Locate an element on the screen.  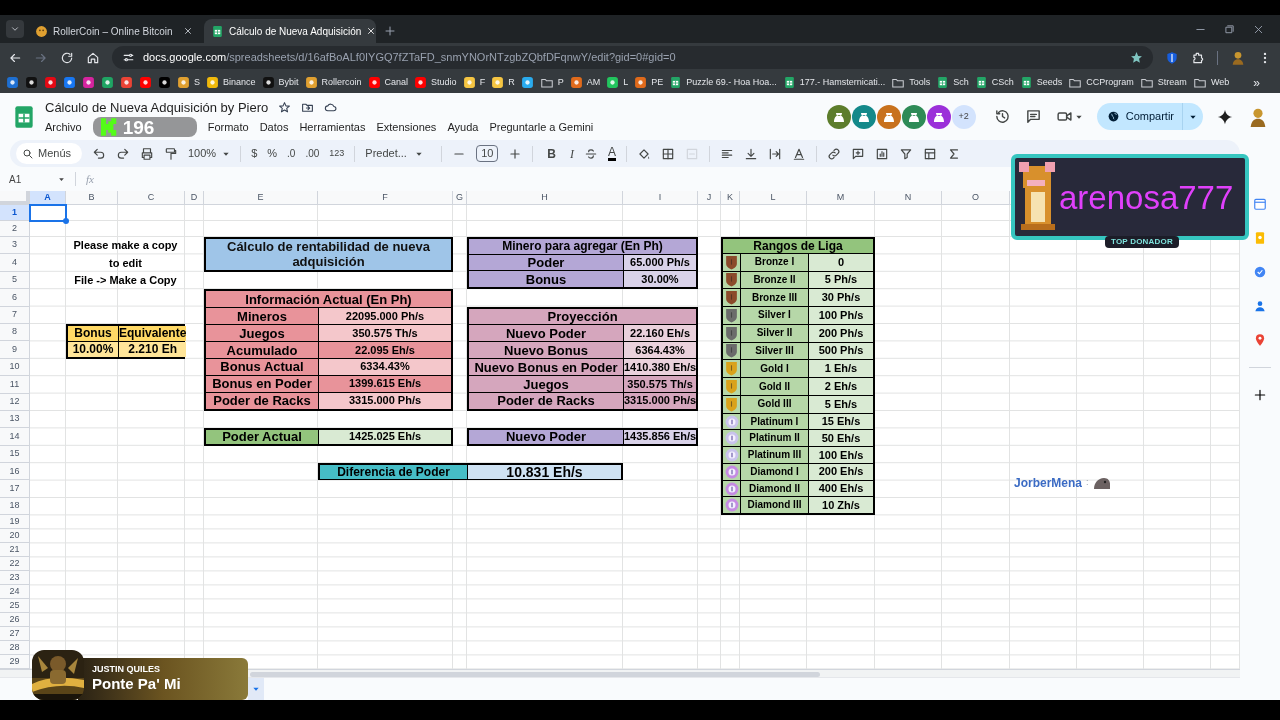
italic-button: I is located at coordinates (572, 153).